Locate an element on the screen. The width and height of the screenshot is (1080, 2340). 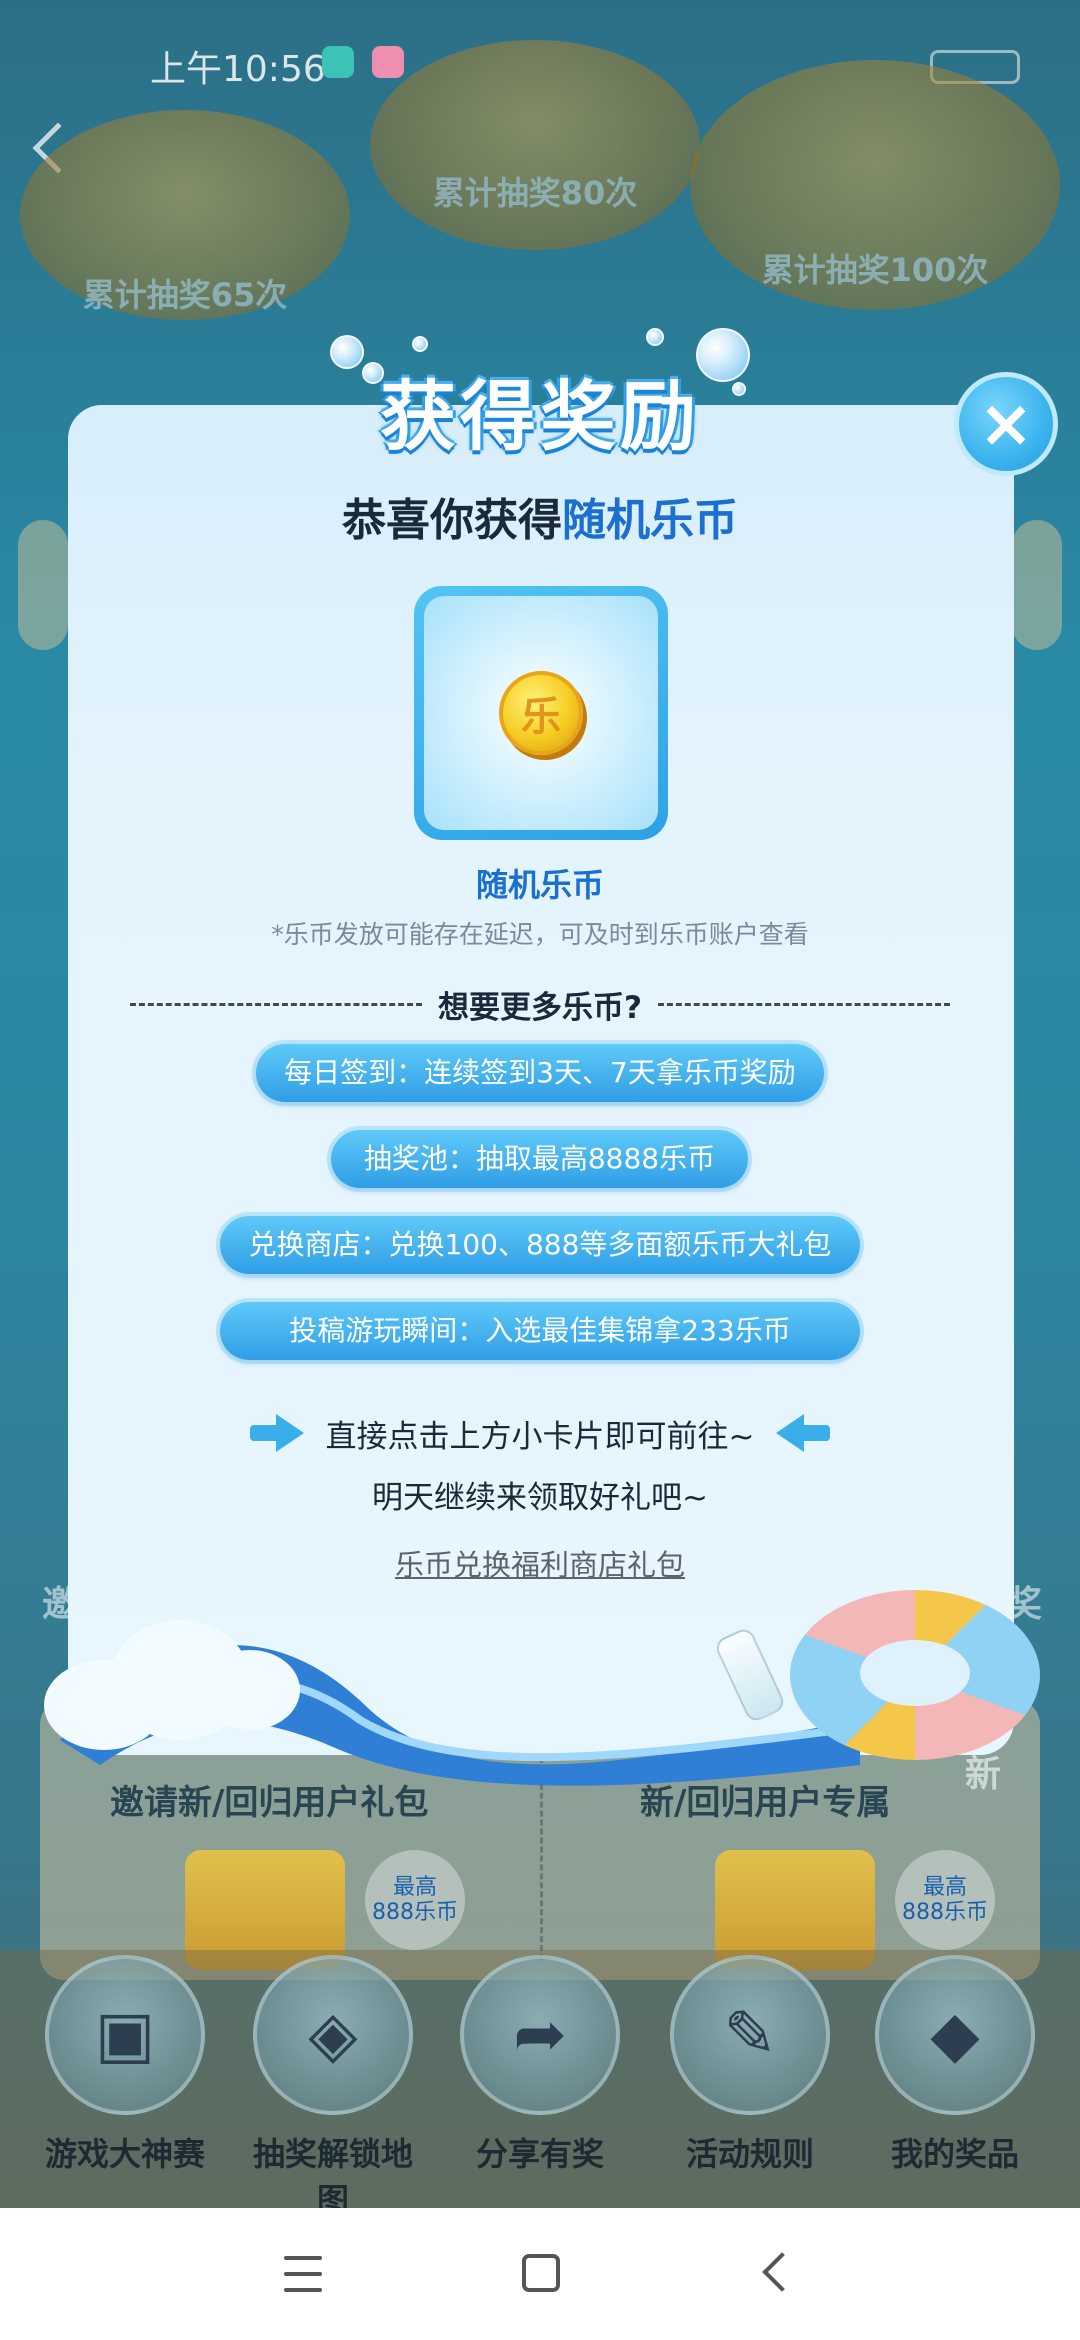
cloud-decoration is located at coordinates (250, 1690).